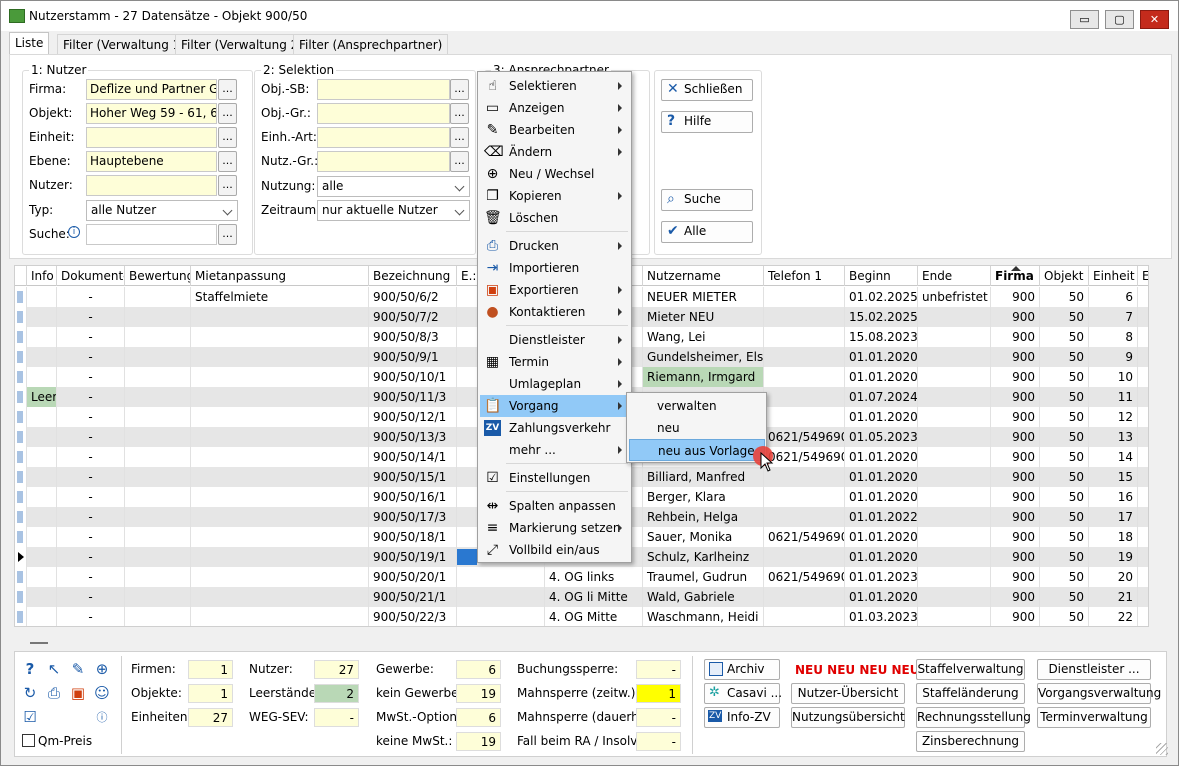 This screenshot has height=766, width=1179. Describe the element at coordinates (28, 740) in the screenshot. I see `qm-preis-checkbox` at that location.